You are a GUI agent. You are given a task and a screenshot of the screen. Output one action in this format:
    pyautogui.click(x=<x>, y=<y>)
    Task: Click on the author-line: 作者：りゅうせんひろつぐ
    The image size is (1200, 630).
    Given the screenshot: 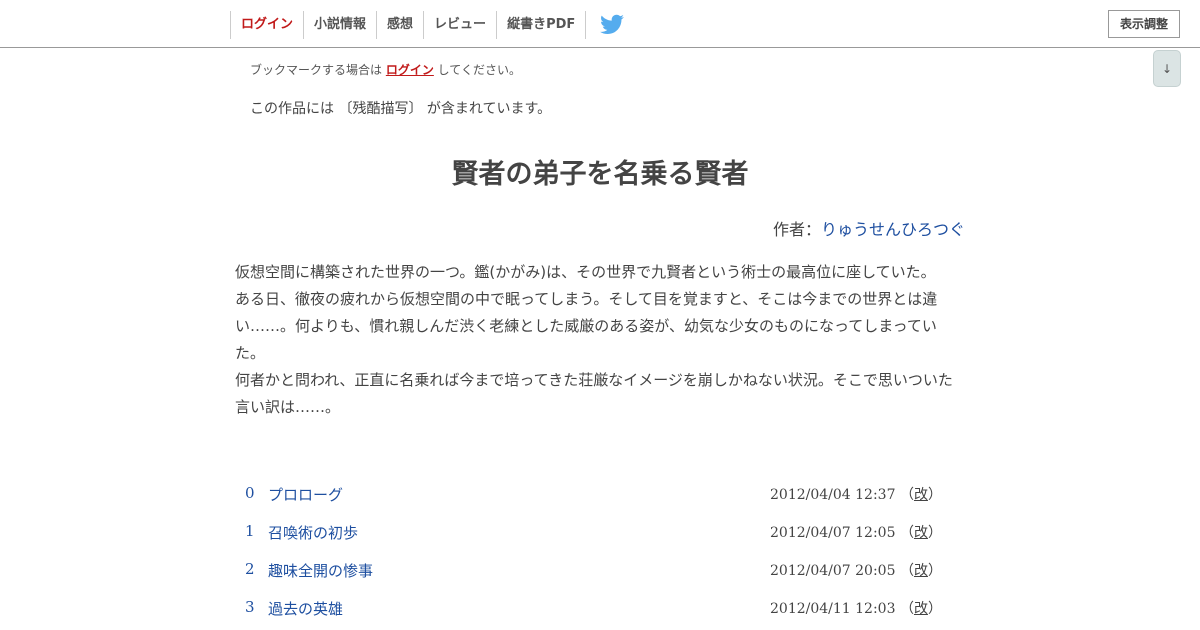 What is the action you would take?
    pyautogui.click(x=869, y=228)
    